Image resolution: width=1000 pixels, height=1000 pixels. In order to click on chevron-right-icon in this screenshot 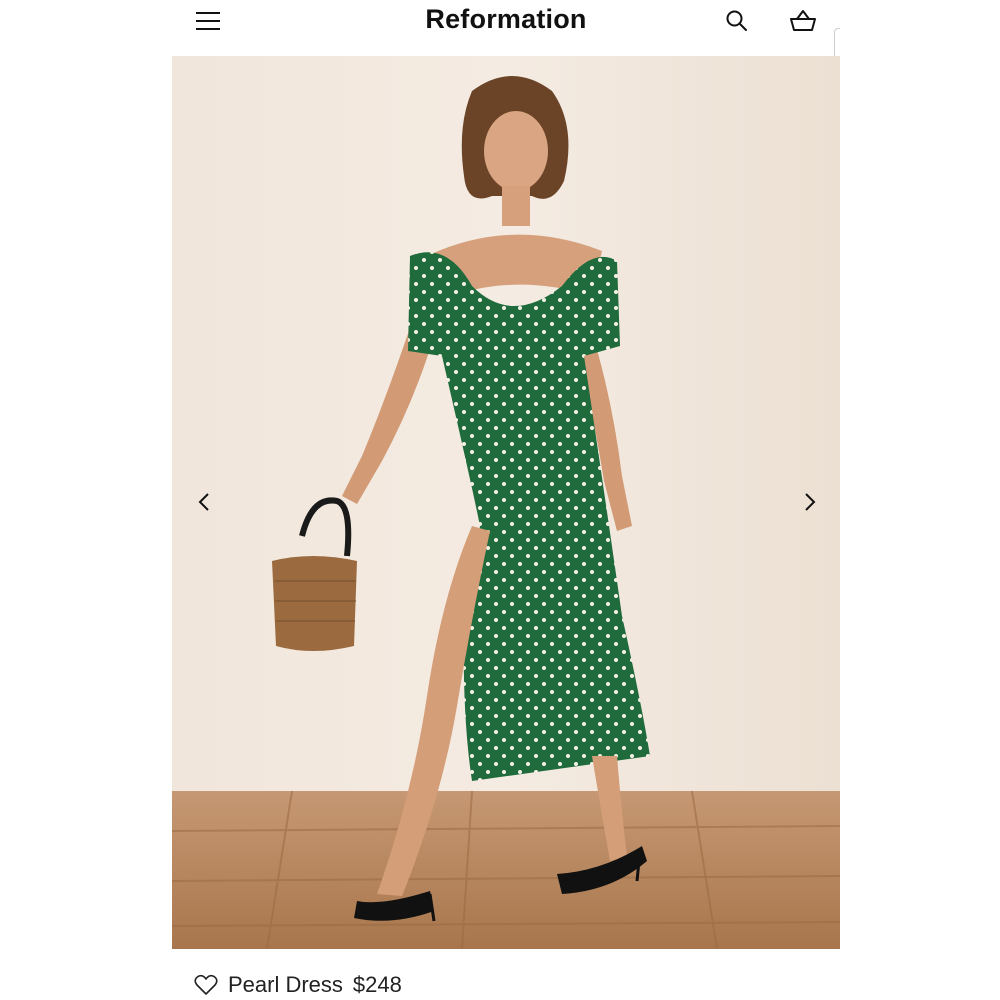, I will do `click(810, 502)`.